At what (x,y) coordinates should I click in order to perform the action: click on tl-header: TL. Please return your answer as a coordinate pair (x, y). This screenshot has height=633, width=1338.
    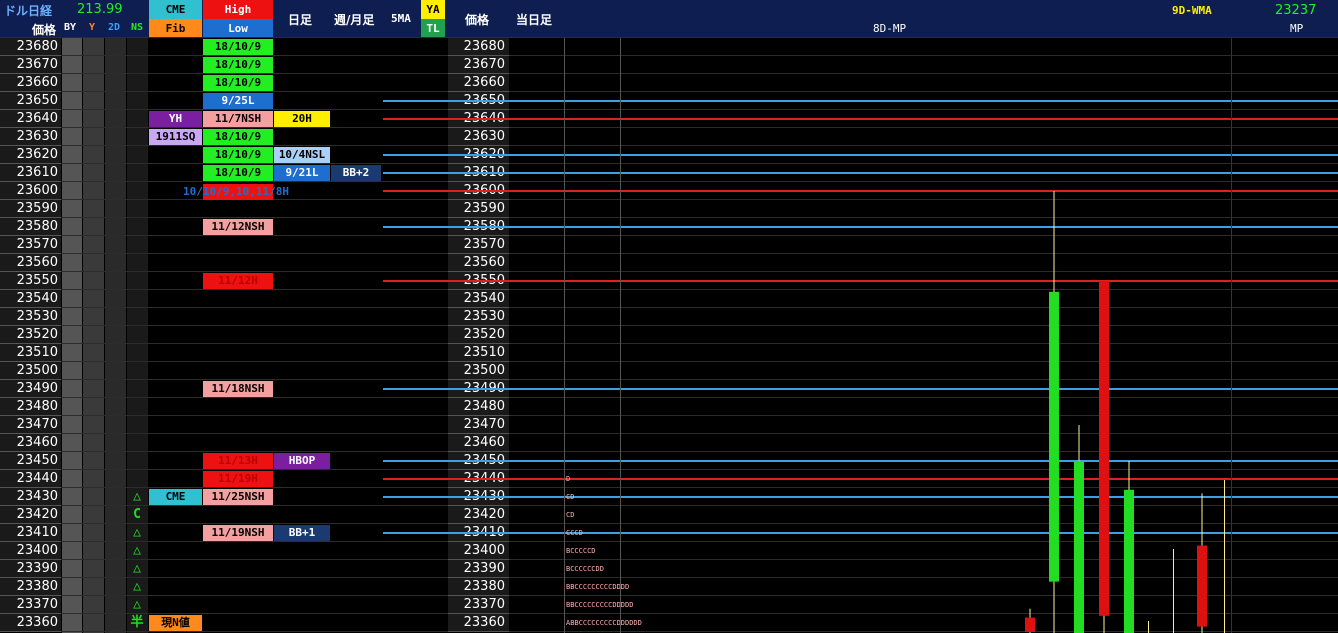
    Looking at the image, I should click on (433, 28).